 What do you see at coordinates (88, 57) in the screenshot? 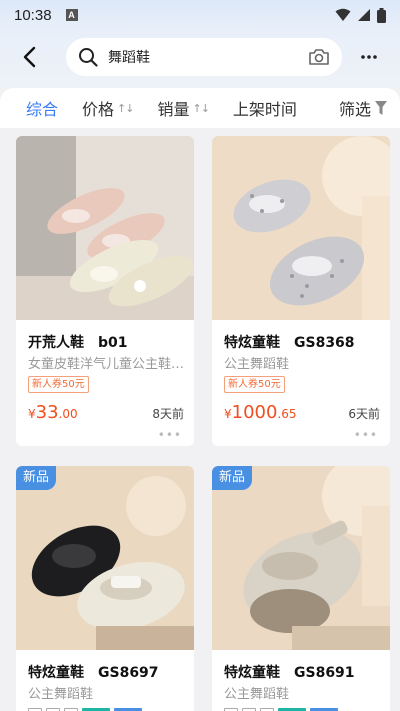
I see `search-icon` at bounding box center [88, 57].